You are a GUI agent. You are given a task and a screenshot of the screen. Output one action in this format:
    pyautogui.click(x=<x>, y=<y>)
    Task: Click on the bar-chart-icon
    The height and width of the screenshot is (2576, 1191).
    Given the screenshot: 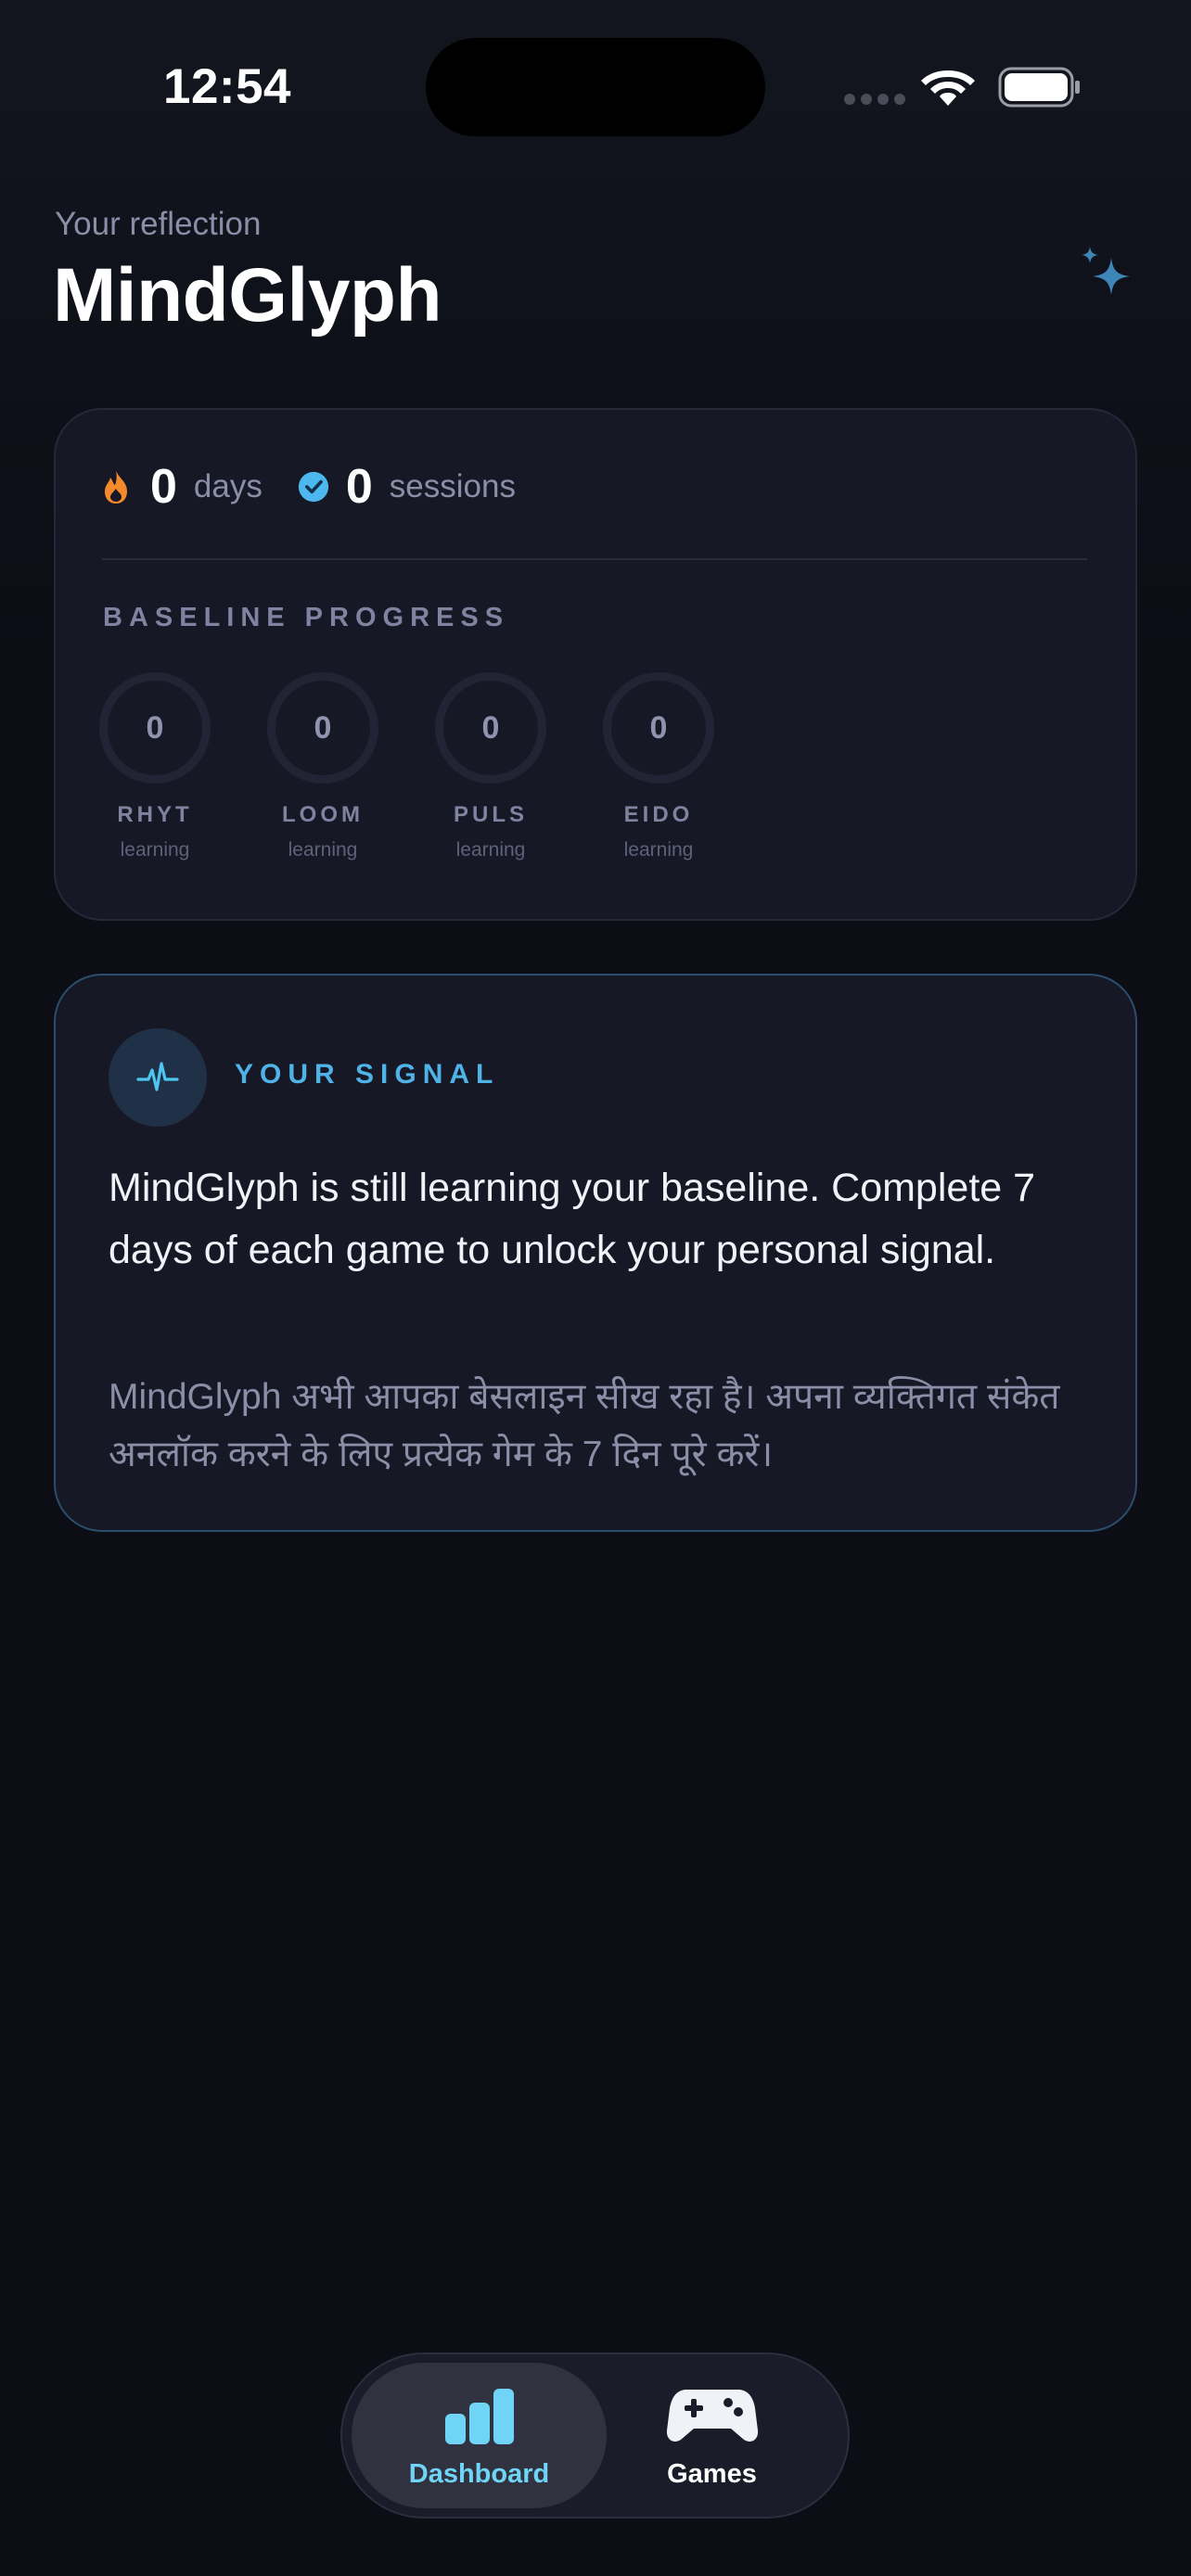 What is the action you would take?
    pyautogui.click(x=479, y=2415)
    